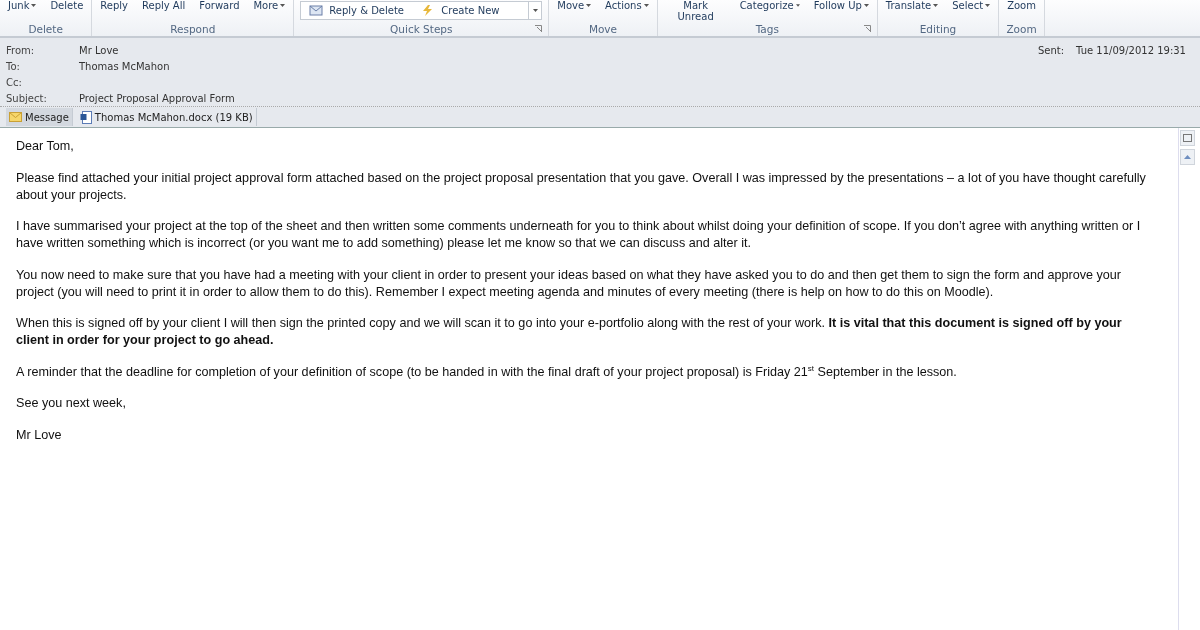  I want to click on field-value: Mr Love, so click(99, 50).